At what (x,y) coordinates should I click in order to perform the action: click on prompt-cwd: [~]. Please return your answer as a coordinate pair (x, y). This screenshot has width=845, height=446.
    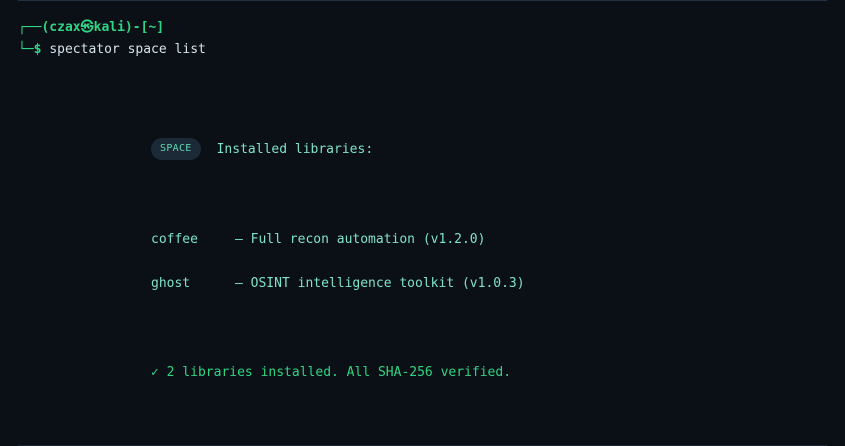
    Looking at the image, I should click on (152, 27).